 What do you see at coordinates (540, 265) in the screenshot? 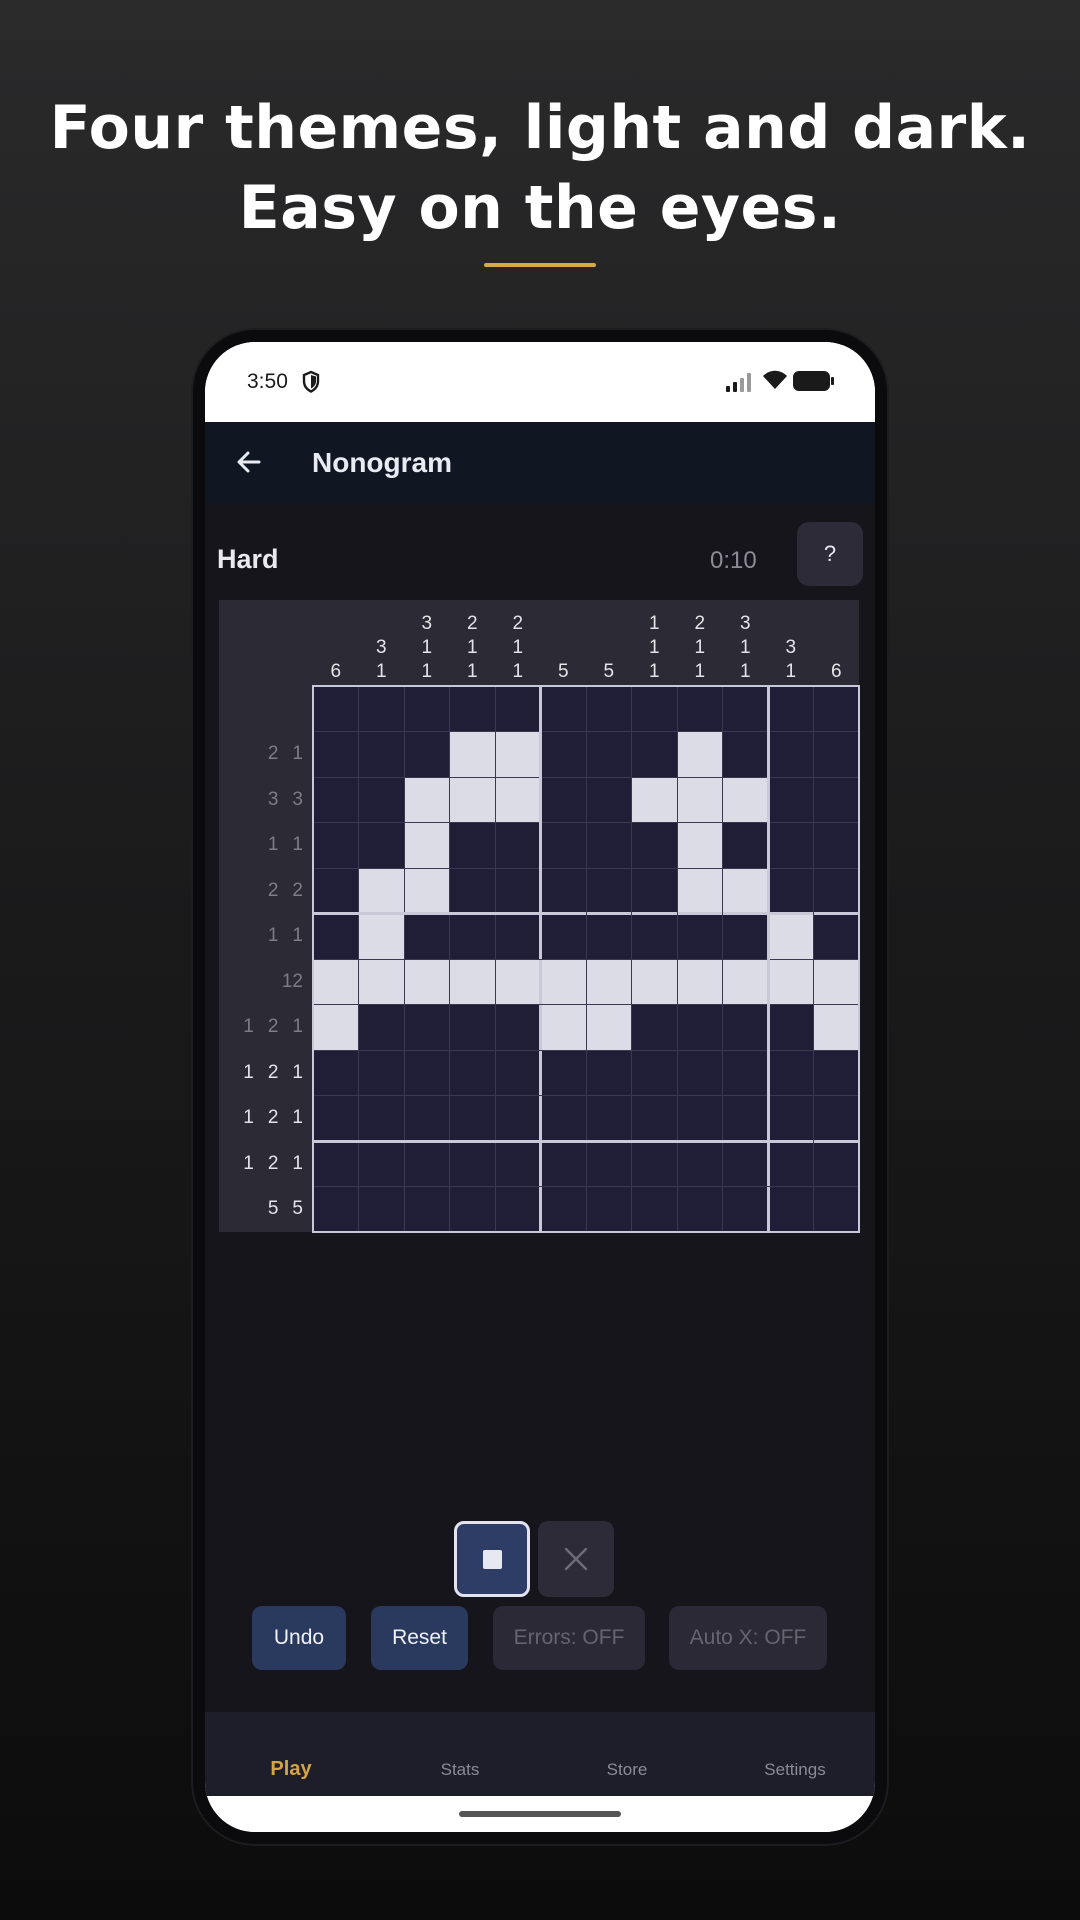
I see `headline-underline` at bounding box center [540, 265].